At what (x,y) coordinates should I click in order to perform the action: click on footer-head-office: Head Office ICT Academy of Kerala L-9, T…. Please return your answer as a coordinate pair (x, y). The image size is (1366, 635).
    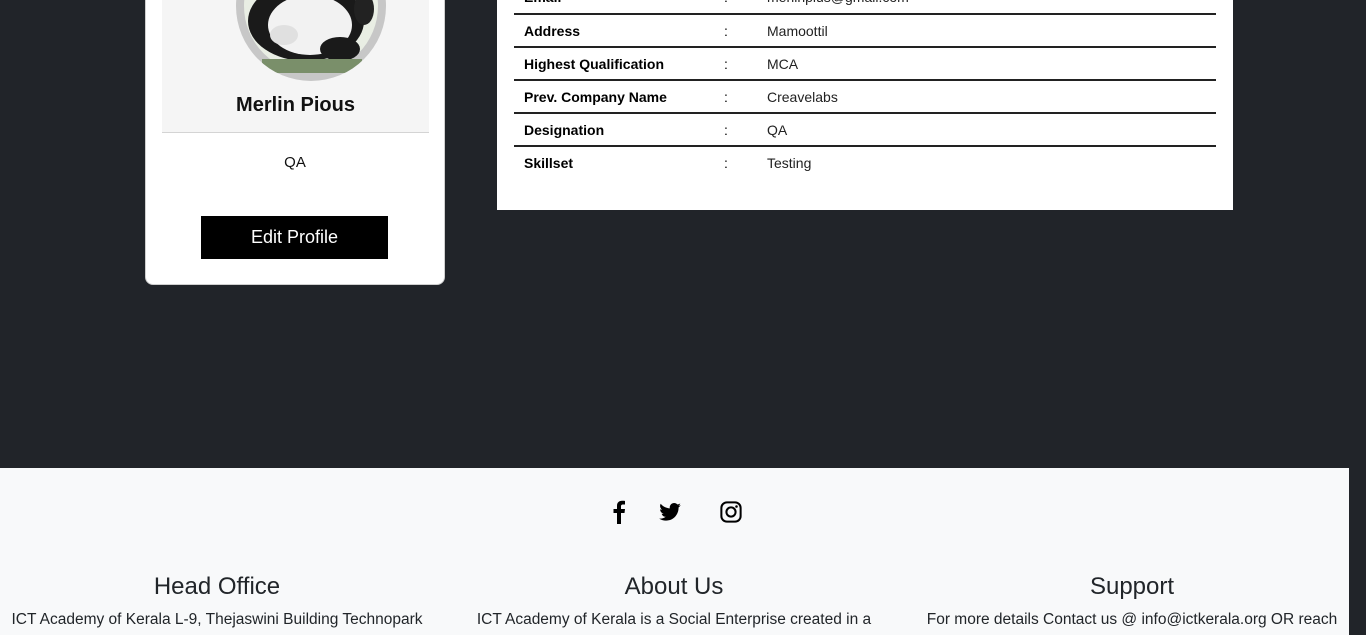
    Looking at the image, I should click on (223, 601).